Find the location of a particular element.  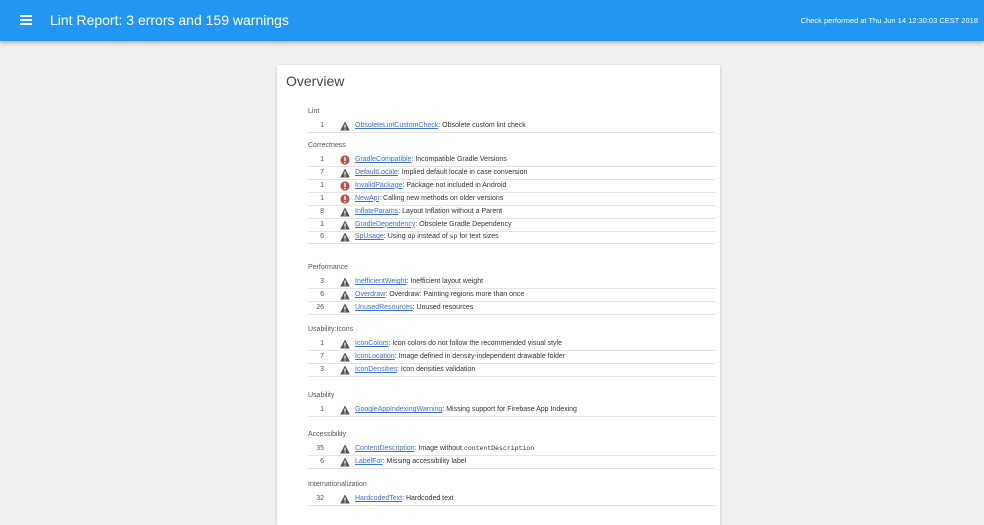

issue-id-link: InefficientWeight is located at coordinates (381, 281).